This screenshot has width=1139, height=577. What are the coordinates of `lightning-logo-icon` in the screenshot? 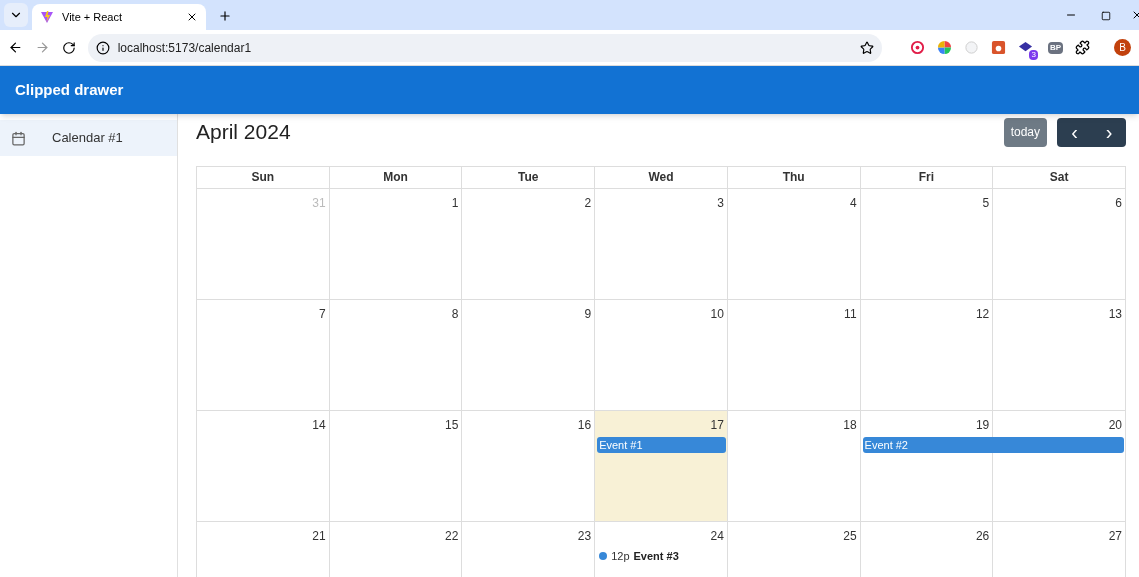 It's located at (47, 17).